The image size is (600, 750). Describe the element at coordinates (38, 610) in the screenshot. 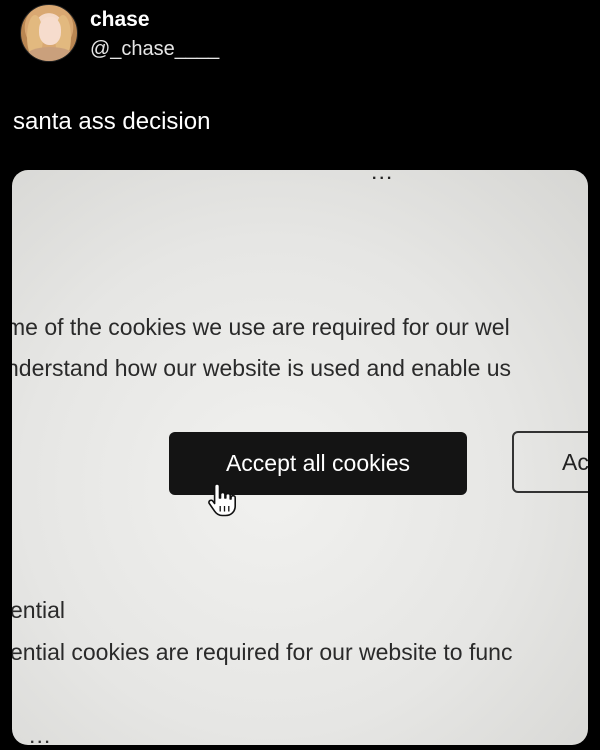

I see `essential-section-title: ential` at that location.